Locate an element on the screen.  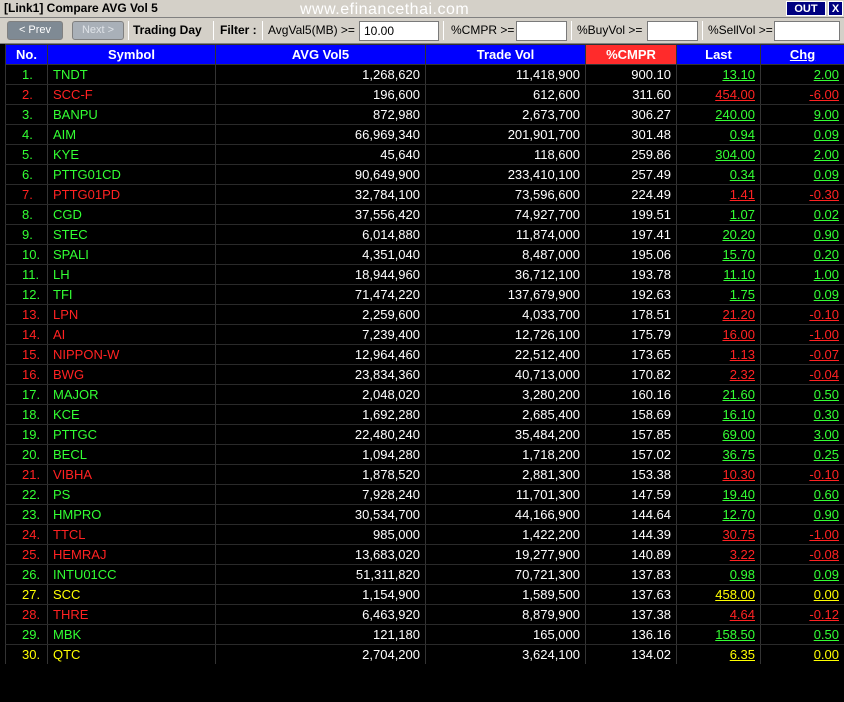
table-row: 27. SCC 1,154,900 1,589,500 137.63 458.00 0.00 is located at coordinates (424, 594).